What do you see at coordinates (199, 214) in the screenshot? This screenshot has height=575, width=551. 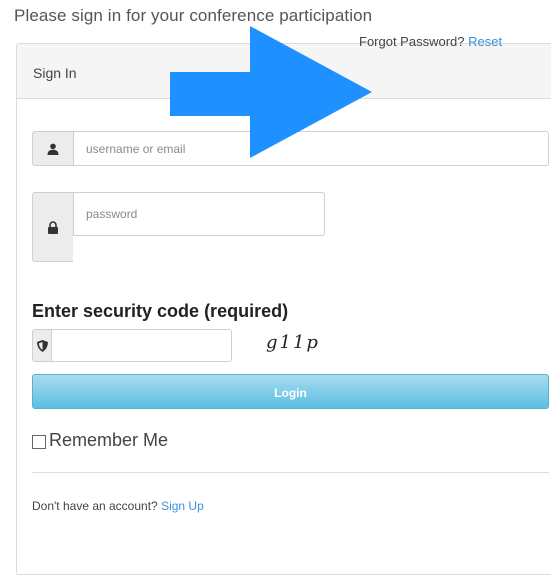 I see `password-input` at bounding box center [199, 214].